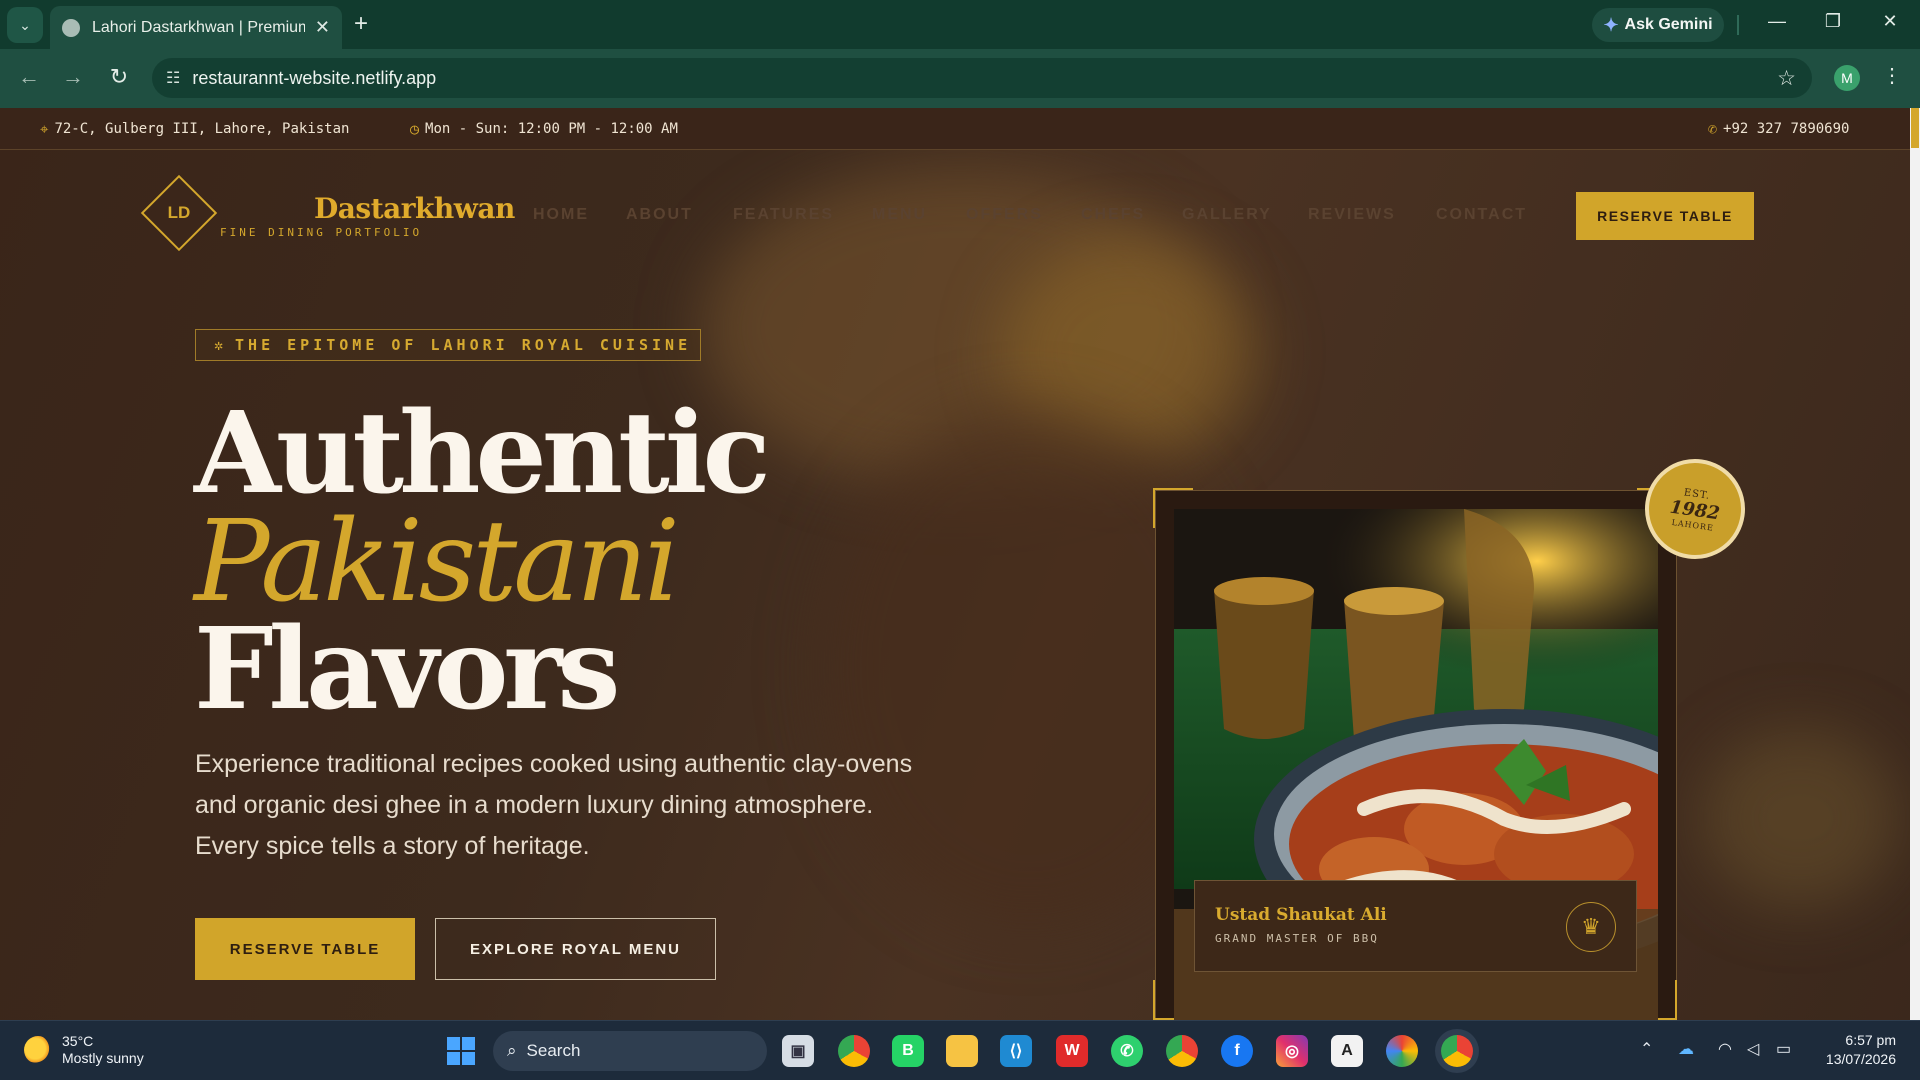  Describe the element at coordinates (1402, 1051) in the screenshot. I see `photos-icon` at that location.